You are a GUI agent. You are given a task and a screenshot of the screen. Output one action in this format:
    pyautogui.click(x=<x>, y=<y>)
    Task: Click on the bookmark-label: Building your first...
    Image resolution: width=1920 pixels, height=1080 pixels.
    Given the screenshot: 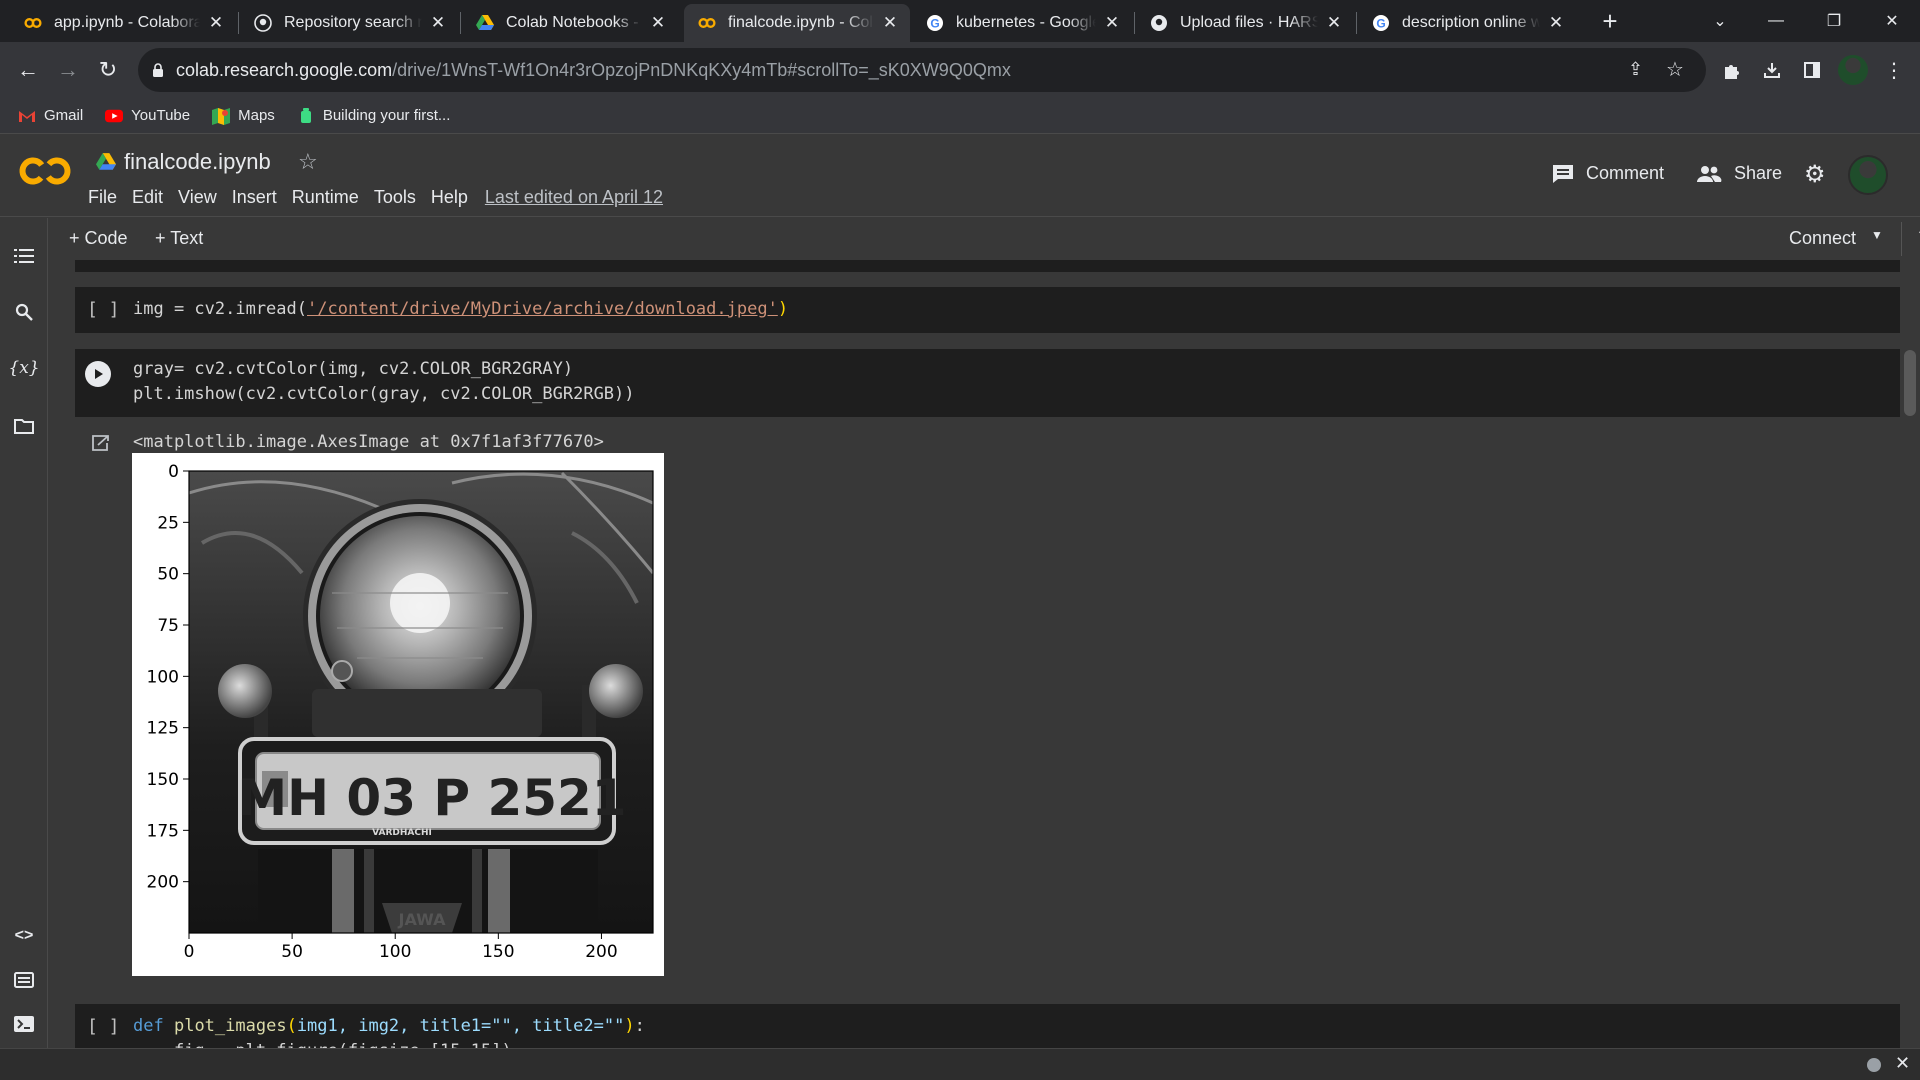 What is the action you would take?
    pyautogui.click(x=386, y=115)
    